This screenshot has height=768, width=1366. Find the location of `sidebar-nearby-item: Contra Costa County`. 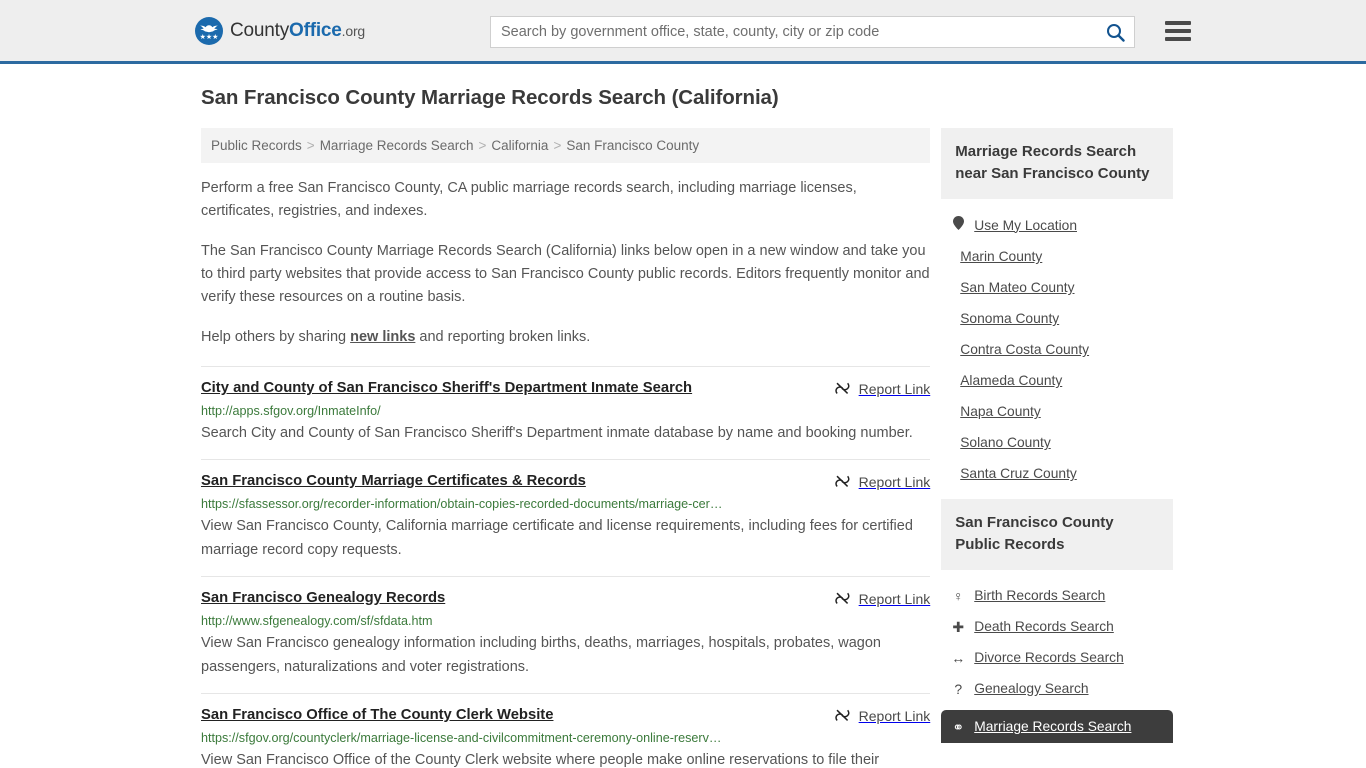

sidebar-nearby-item: Contra Costa County is located at coordinates (1057, 349).